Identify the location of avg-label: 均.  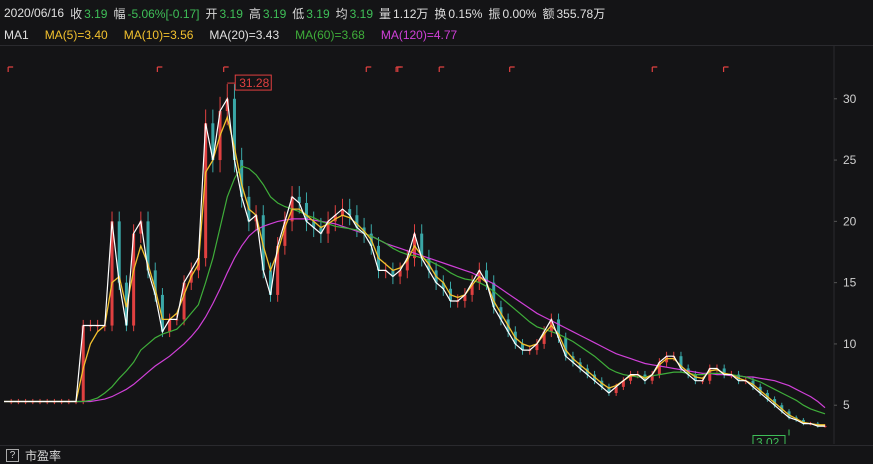
(341, 13).